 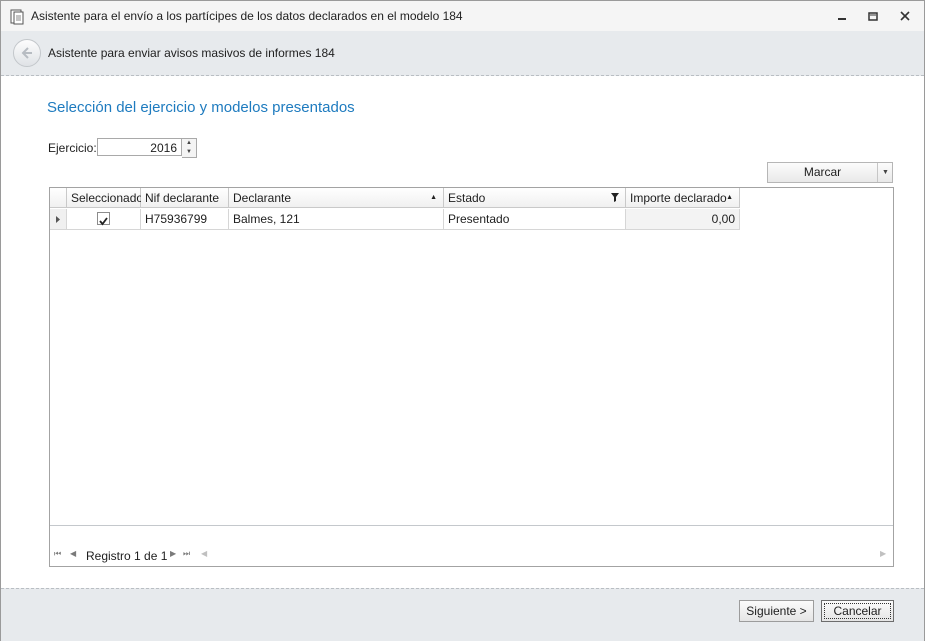 I want to click on chevron-down-icon: ▼, so click(x=885, y=172).